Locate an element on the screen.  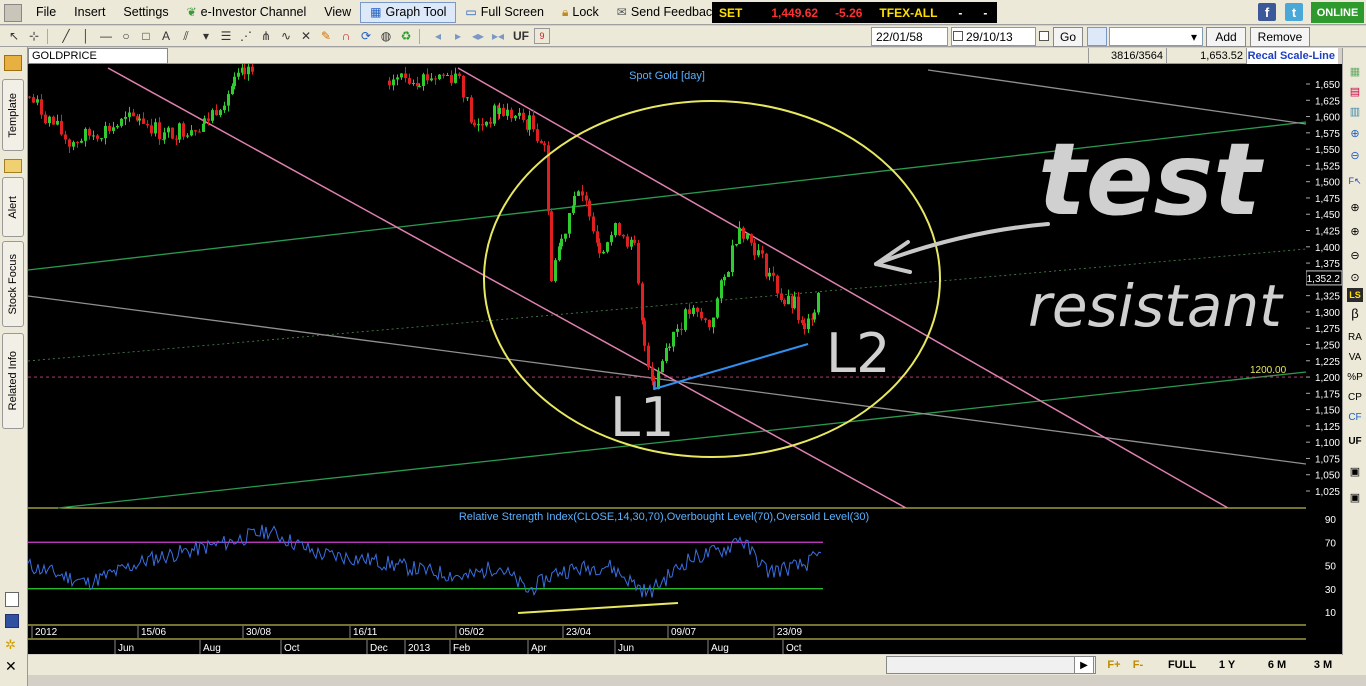
period-6m: 6 M is located at coordinates (1277, 665).